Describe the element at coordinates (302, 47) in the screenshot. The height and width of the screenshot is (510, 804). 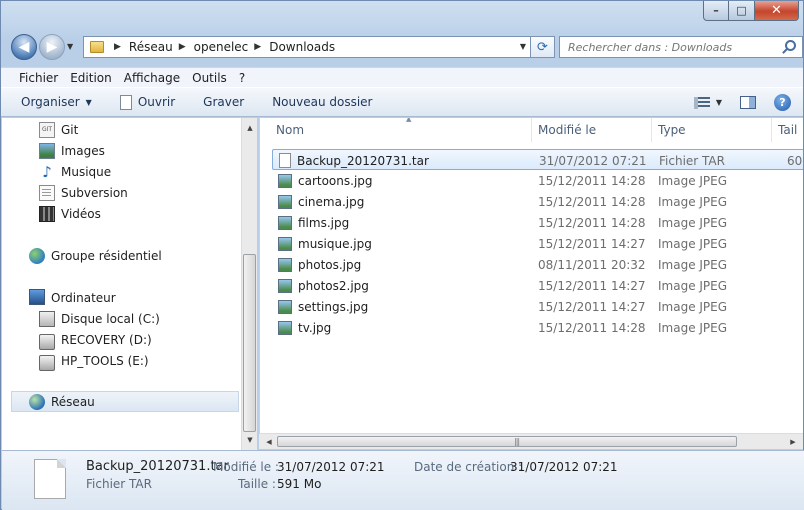
I see `breadcrumb-downloads: Downloads` at that location.